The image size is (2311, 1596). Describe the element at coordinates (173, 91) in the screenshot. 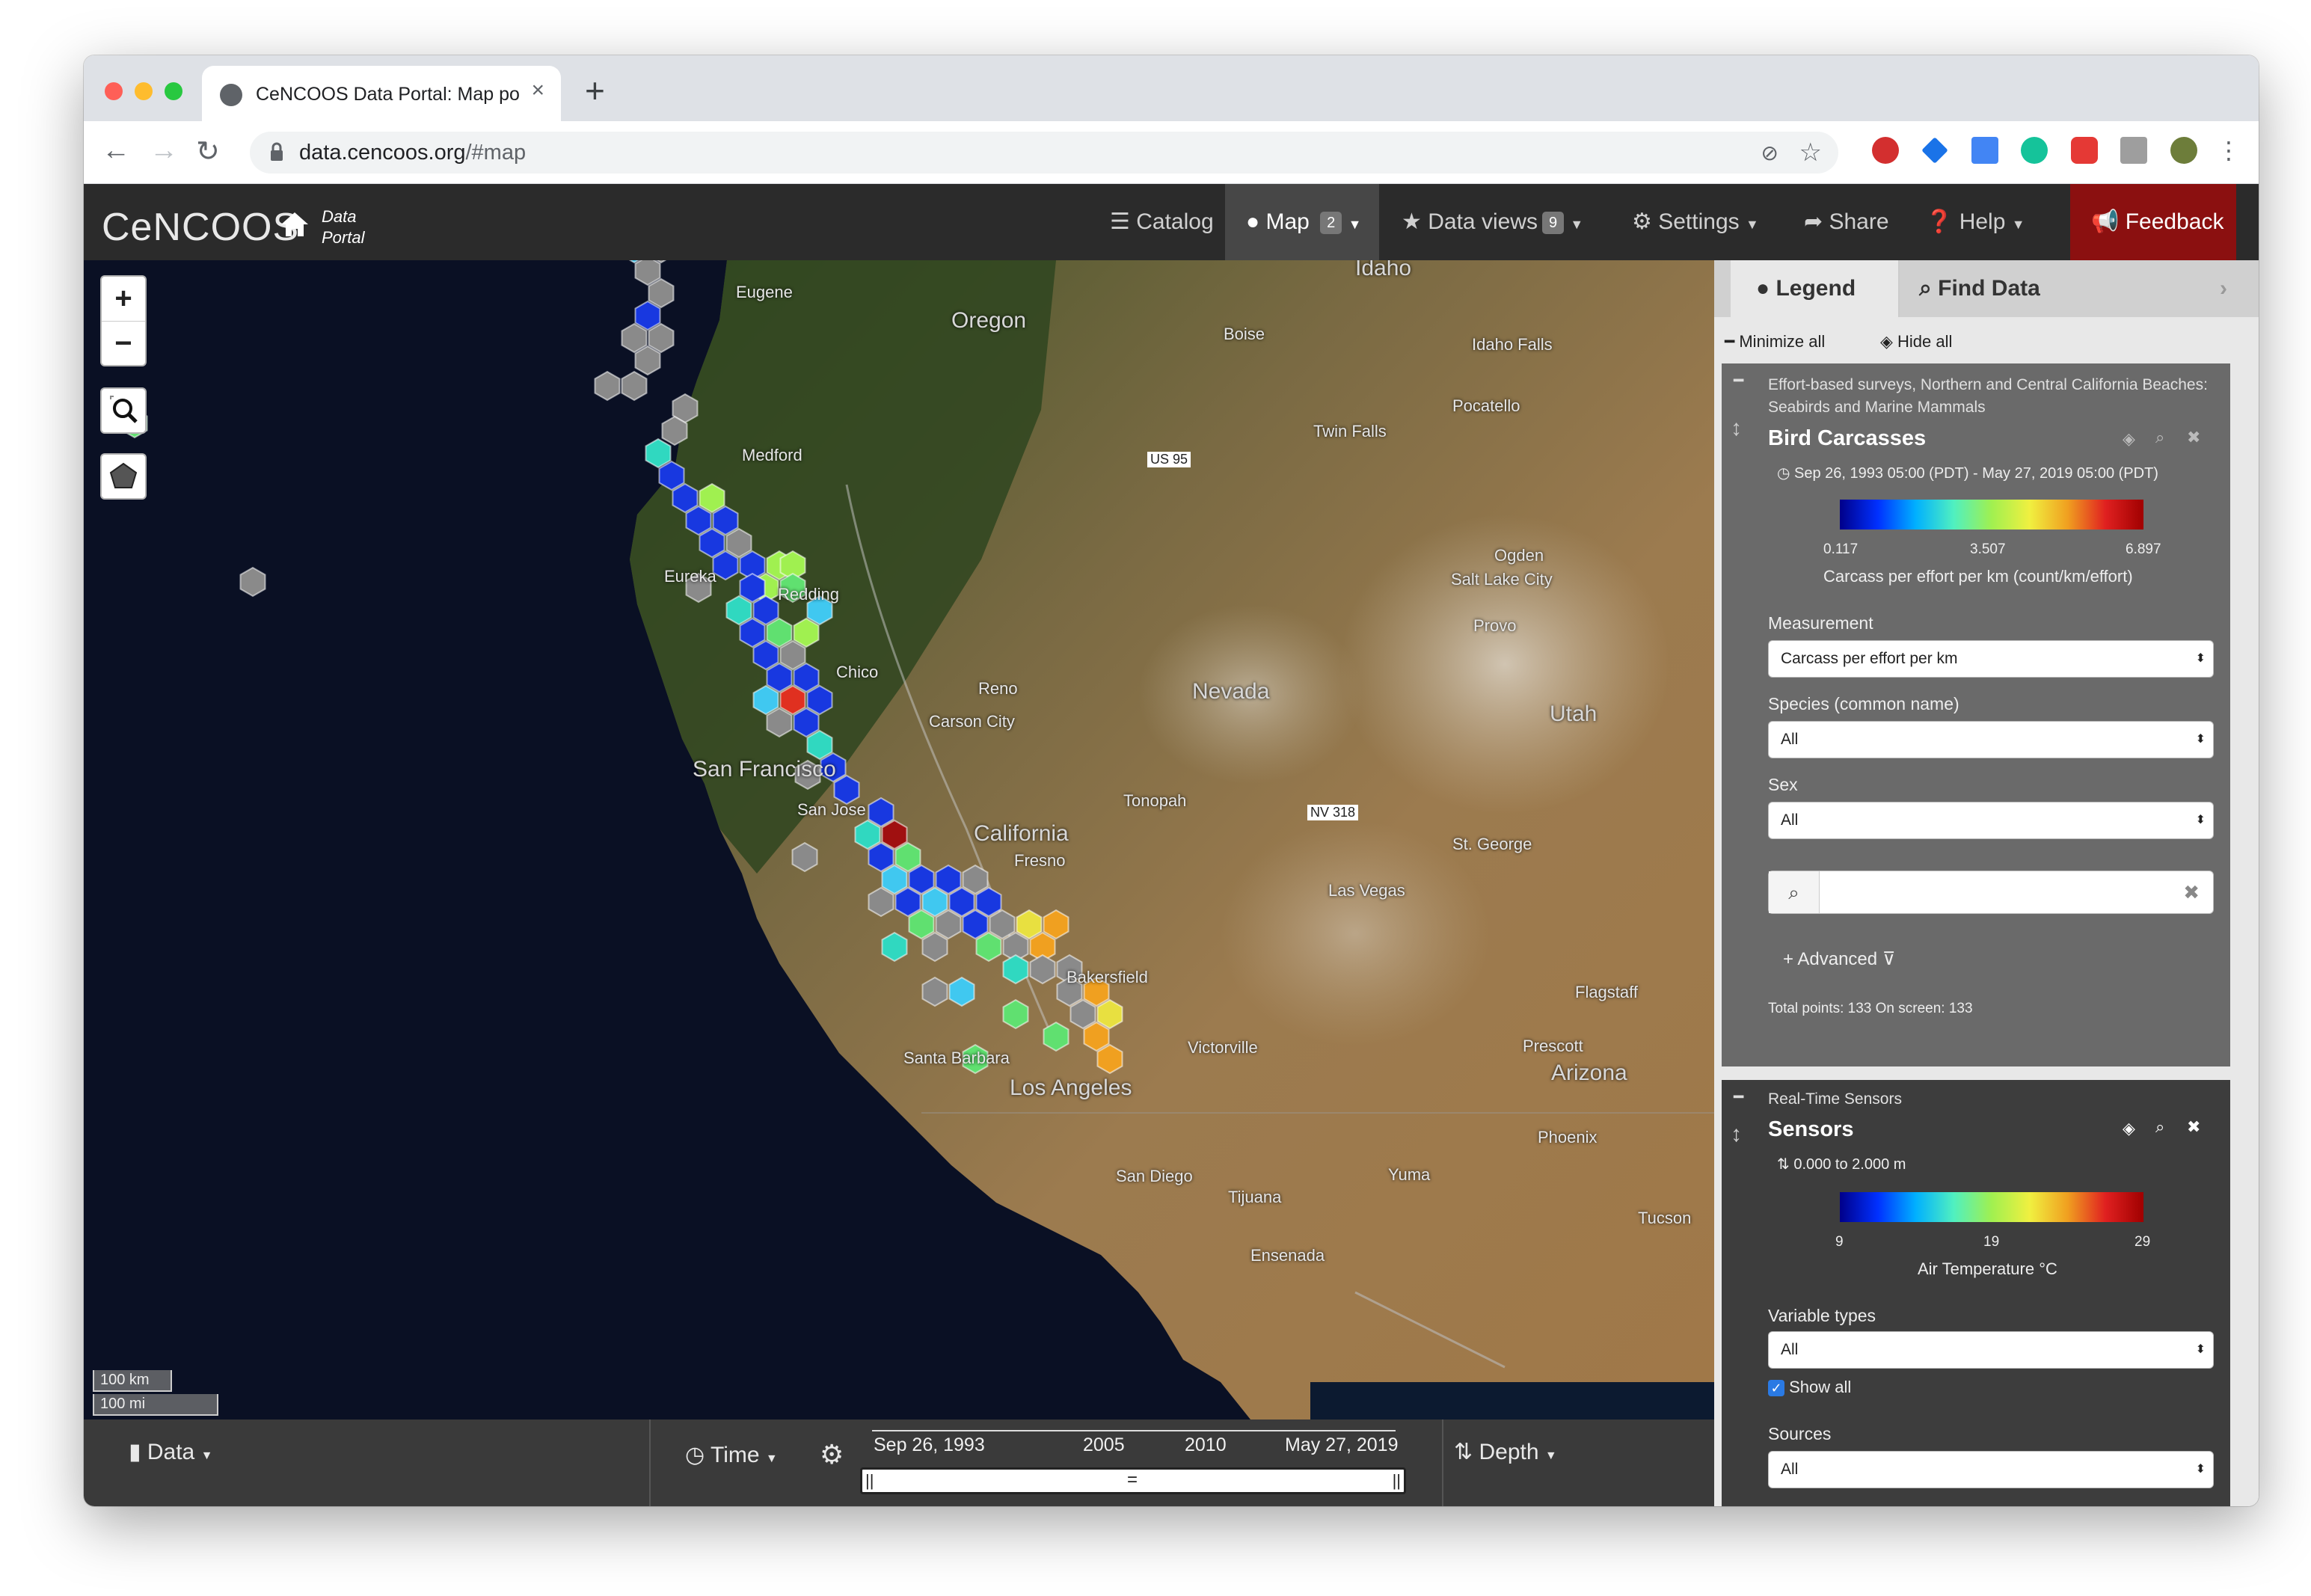

I see `maximize-window-button` at that location.